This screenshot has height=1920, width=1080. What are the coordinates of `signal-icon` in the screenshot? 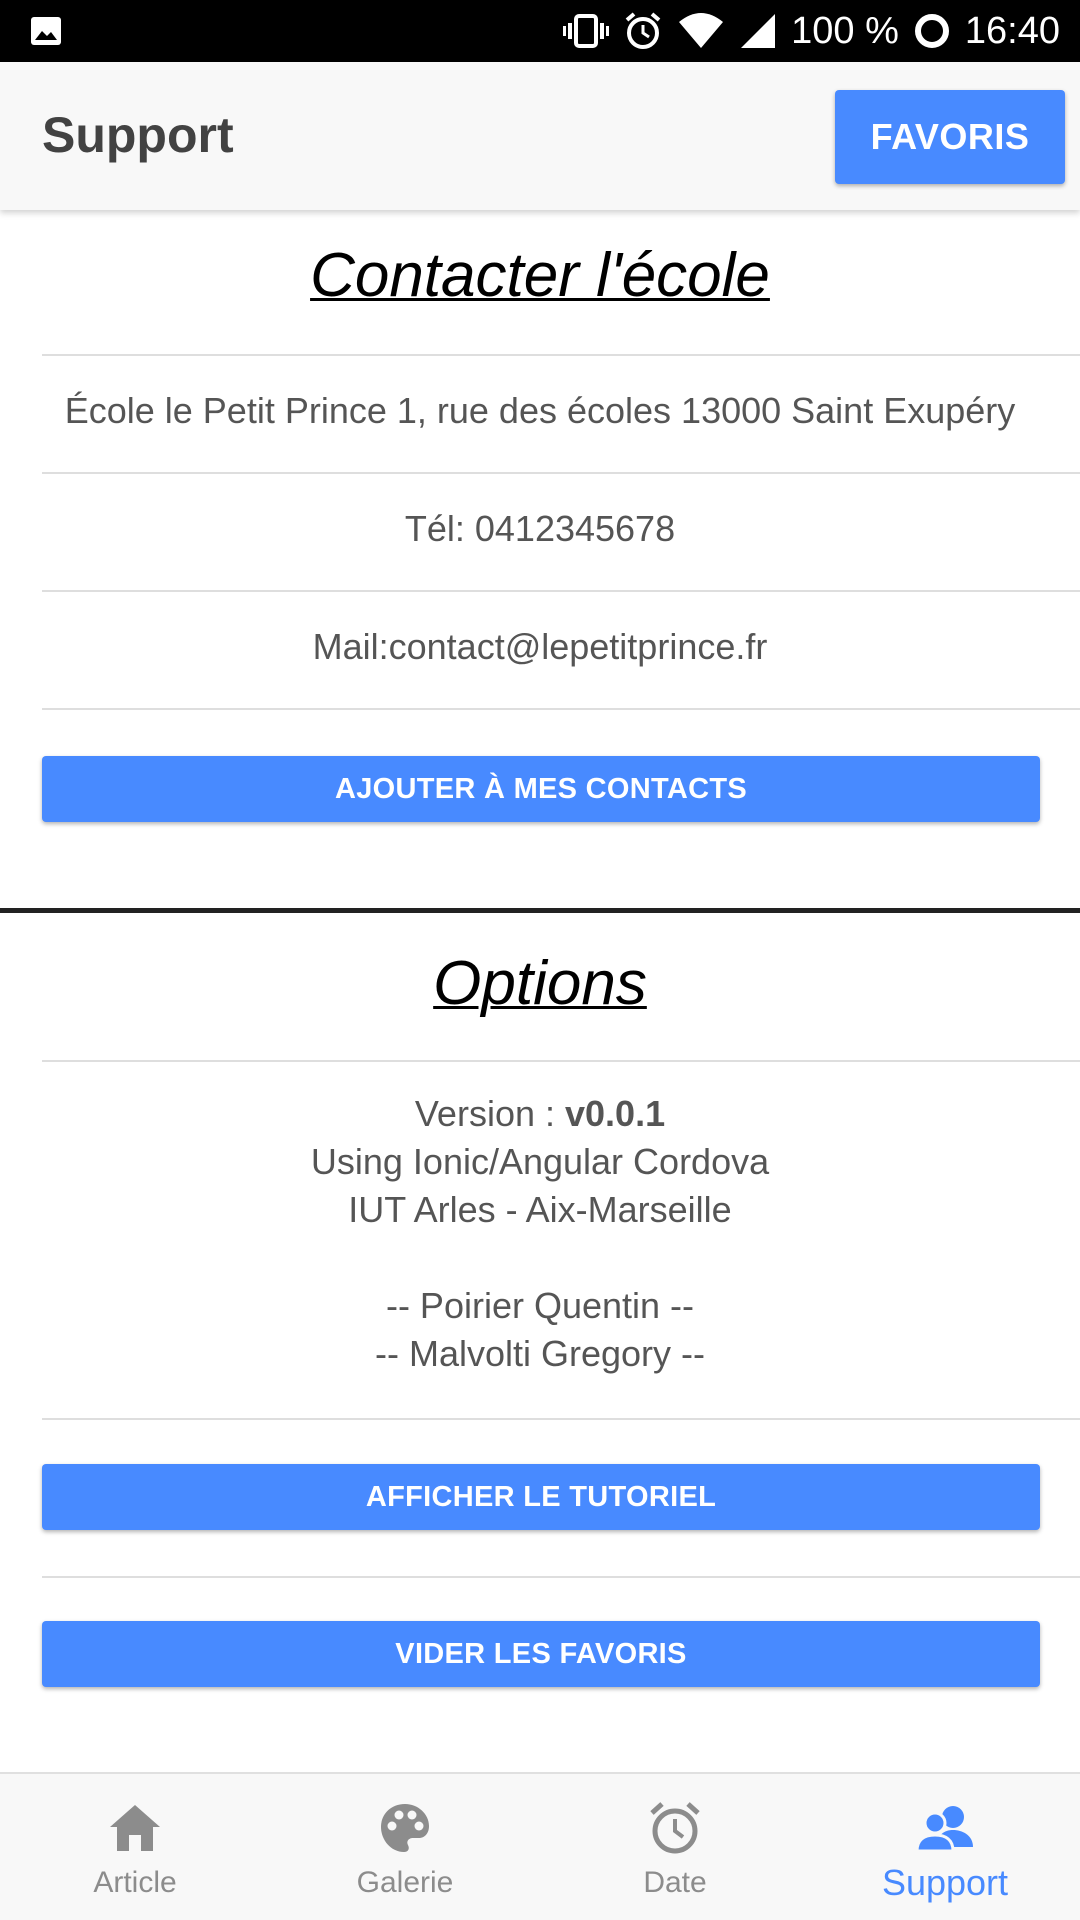 It's located at (758, 31).